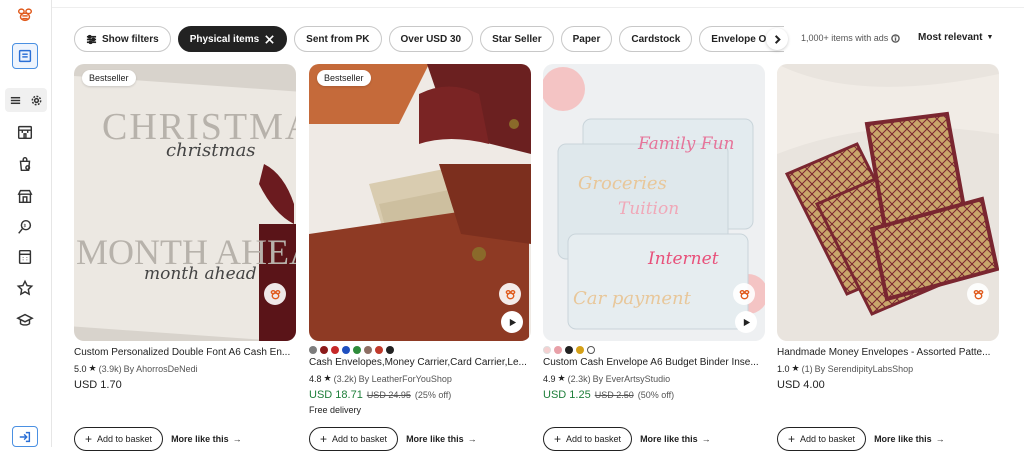 This screenshot has height=451, width=1024. Describe the element at coordinates (336, 395) in the screenshot. I see `price-sale: USD 18.71` at that location.